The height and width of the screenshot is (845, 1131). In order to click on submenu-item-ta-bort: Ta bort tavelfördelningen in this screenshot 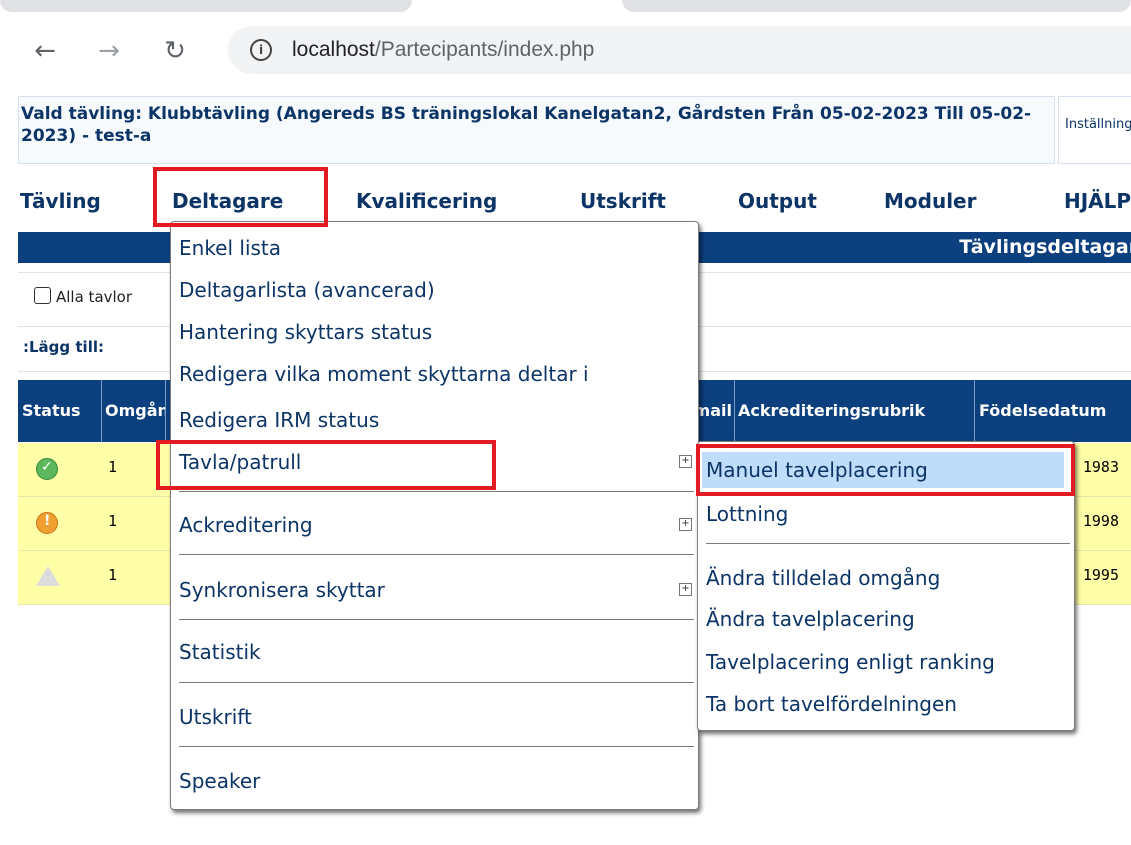, I will do `click(831, 704)`.